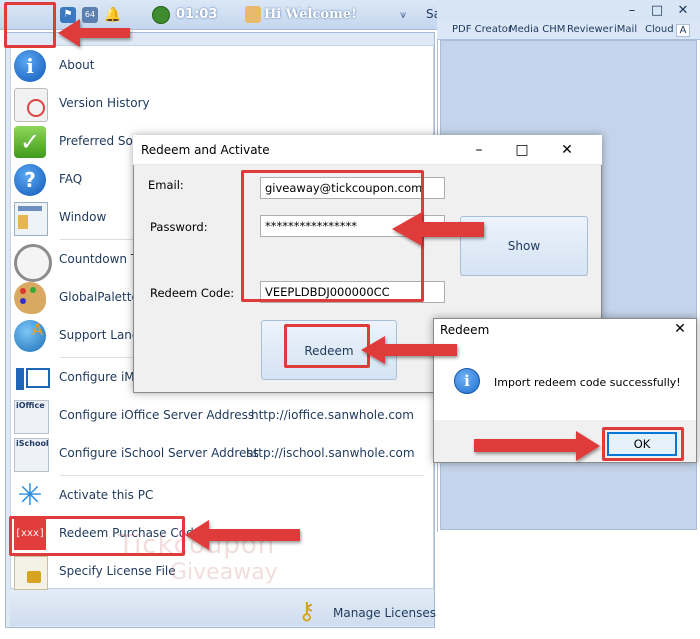 This screenshot has width=700, height=639. Describe the element at coordinates (438, 229) in the screenshot. I see `arrow-to-password` at that location.